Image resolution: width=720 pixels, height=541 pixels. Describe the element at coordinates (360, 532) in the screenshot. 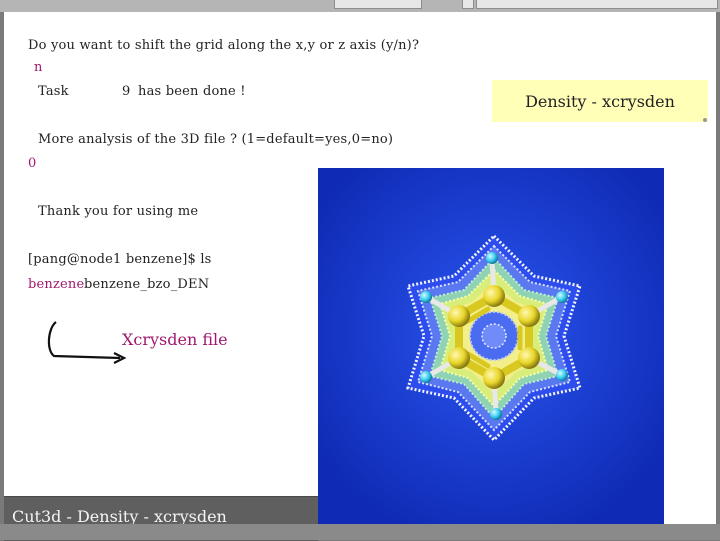

I see `bottom-strip` at that location.